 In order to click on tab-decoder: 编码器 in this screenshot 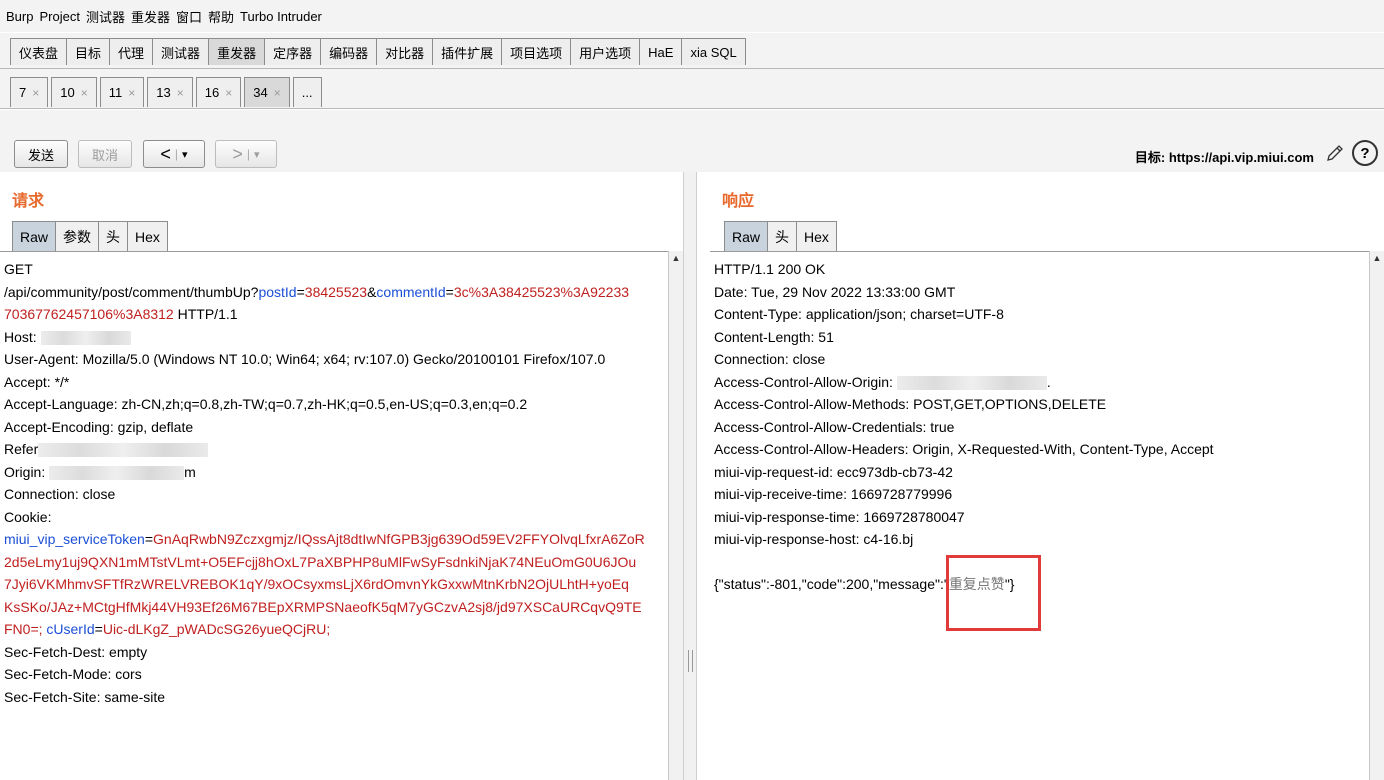, I will do `click(349, 51)`.